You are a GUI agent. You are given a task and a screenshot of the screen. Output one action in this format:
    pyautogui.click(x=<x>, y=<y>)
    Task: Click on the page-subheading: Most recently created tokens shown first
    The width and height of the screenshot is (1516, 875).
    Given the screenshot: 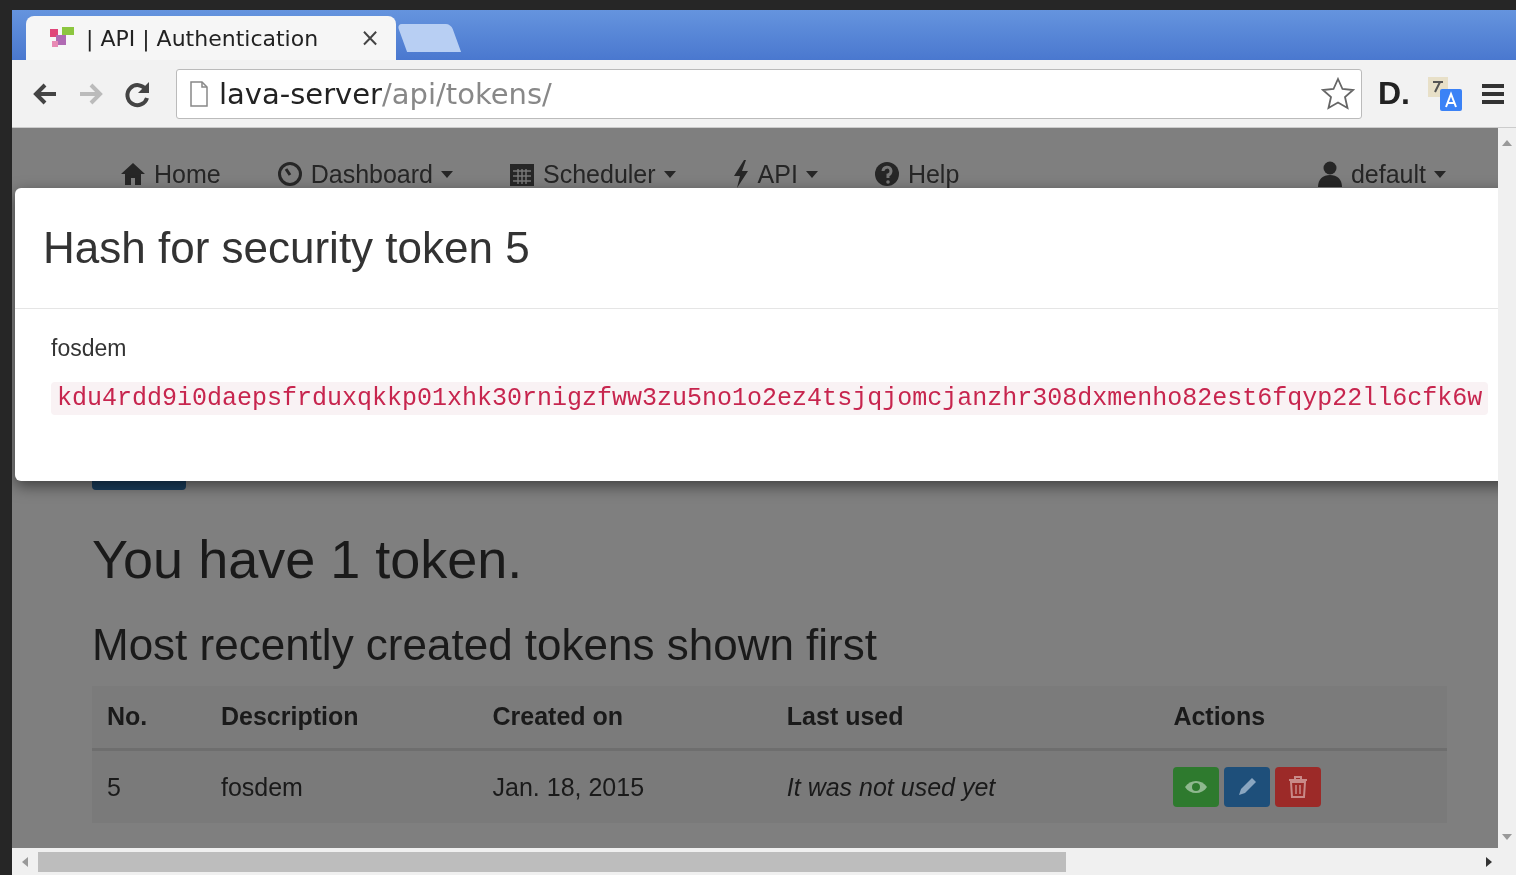 What is the action you would take?
    pyautogui.click(x=485, y=645)
    